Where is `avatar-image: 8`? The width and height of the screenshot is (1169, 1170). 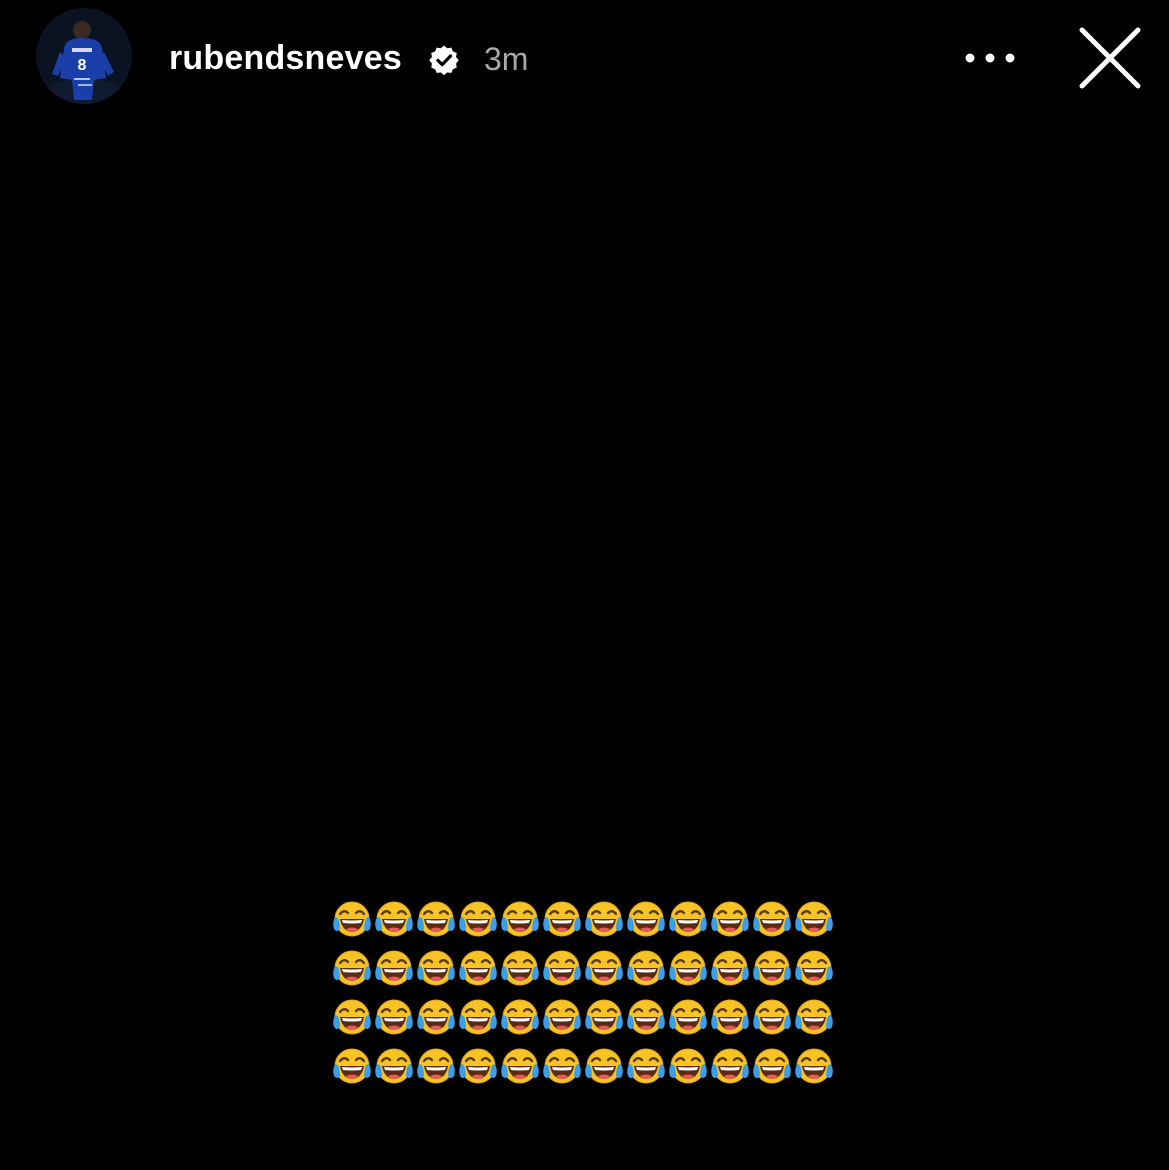 avatar-image: 8 is located at coordinates (84, 56).